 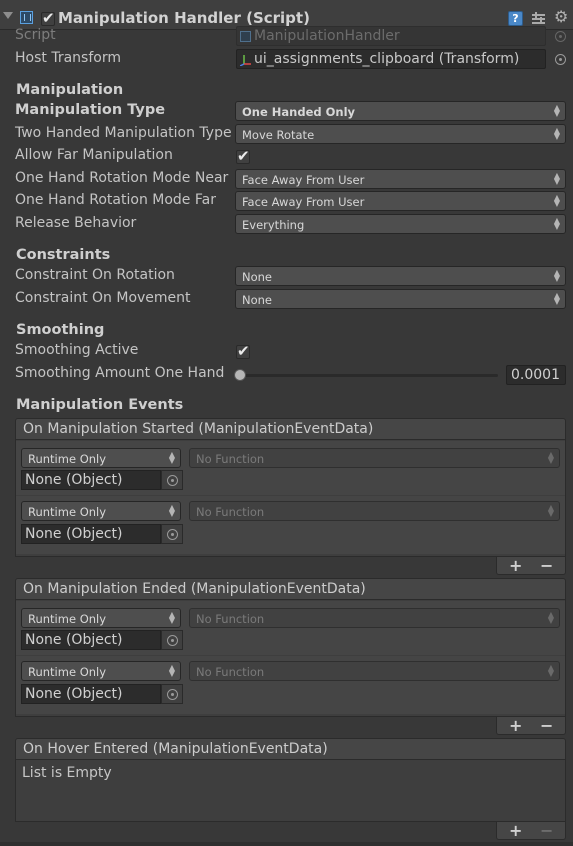 I want to click on smoothing-section-title: Smoothing, so click(x=60, y=330).